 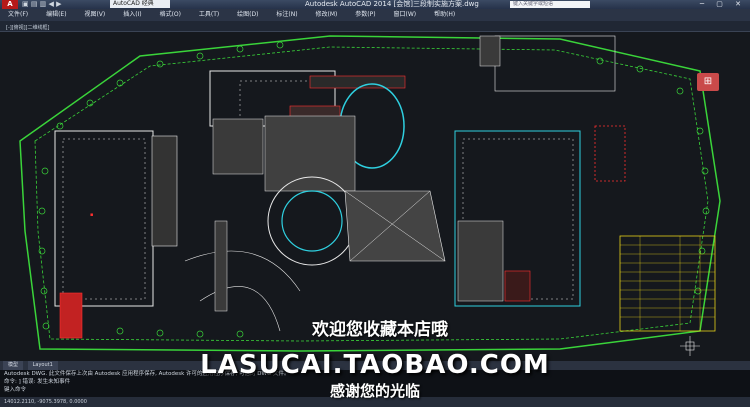 What do you see at coordinates (365, 15) in the screenshot?
I see `menu-parameter: 参数(P)` at bounding box center [365, 15].